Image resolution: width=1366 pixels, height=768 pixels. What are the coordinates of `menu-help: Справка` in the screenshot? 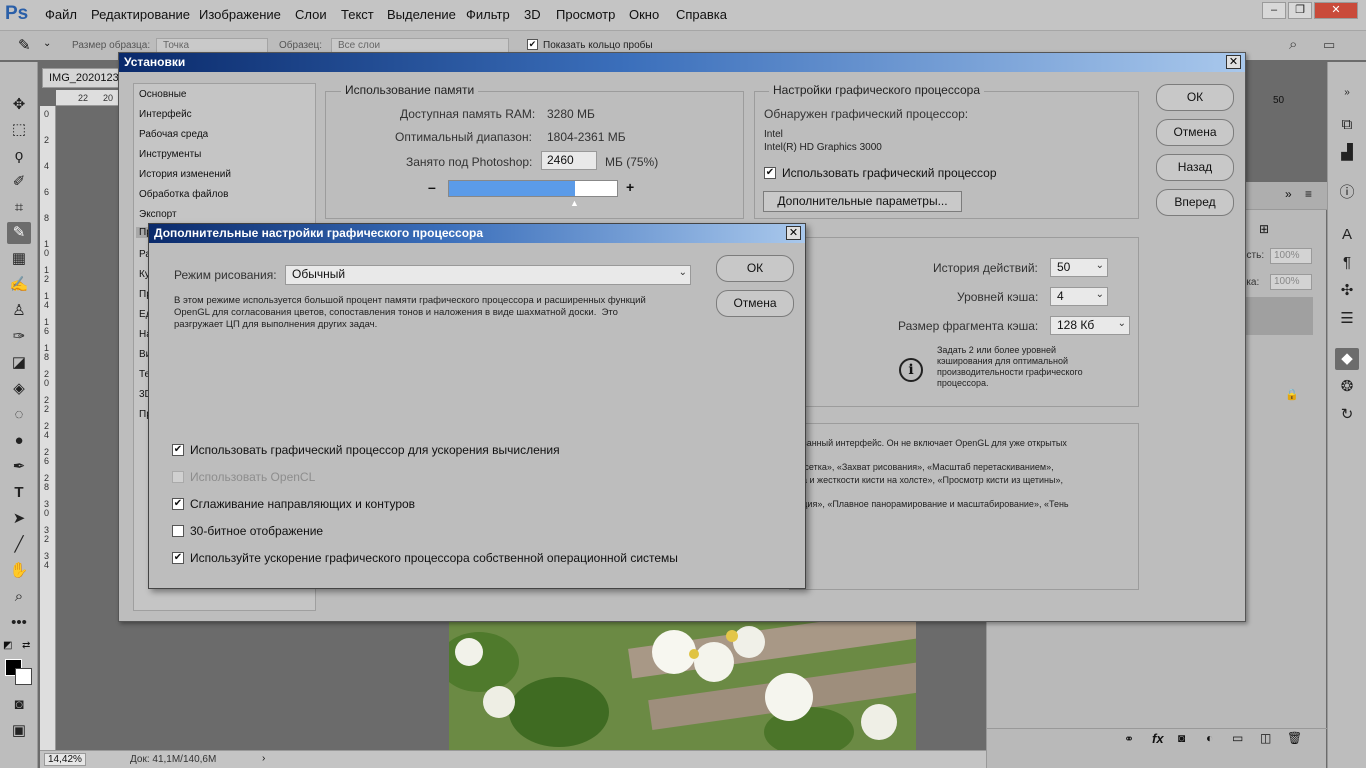 It's located at (701, 14).